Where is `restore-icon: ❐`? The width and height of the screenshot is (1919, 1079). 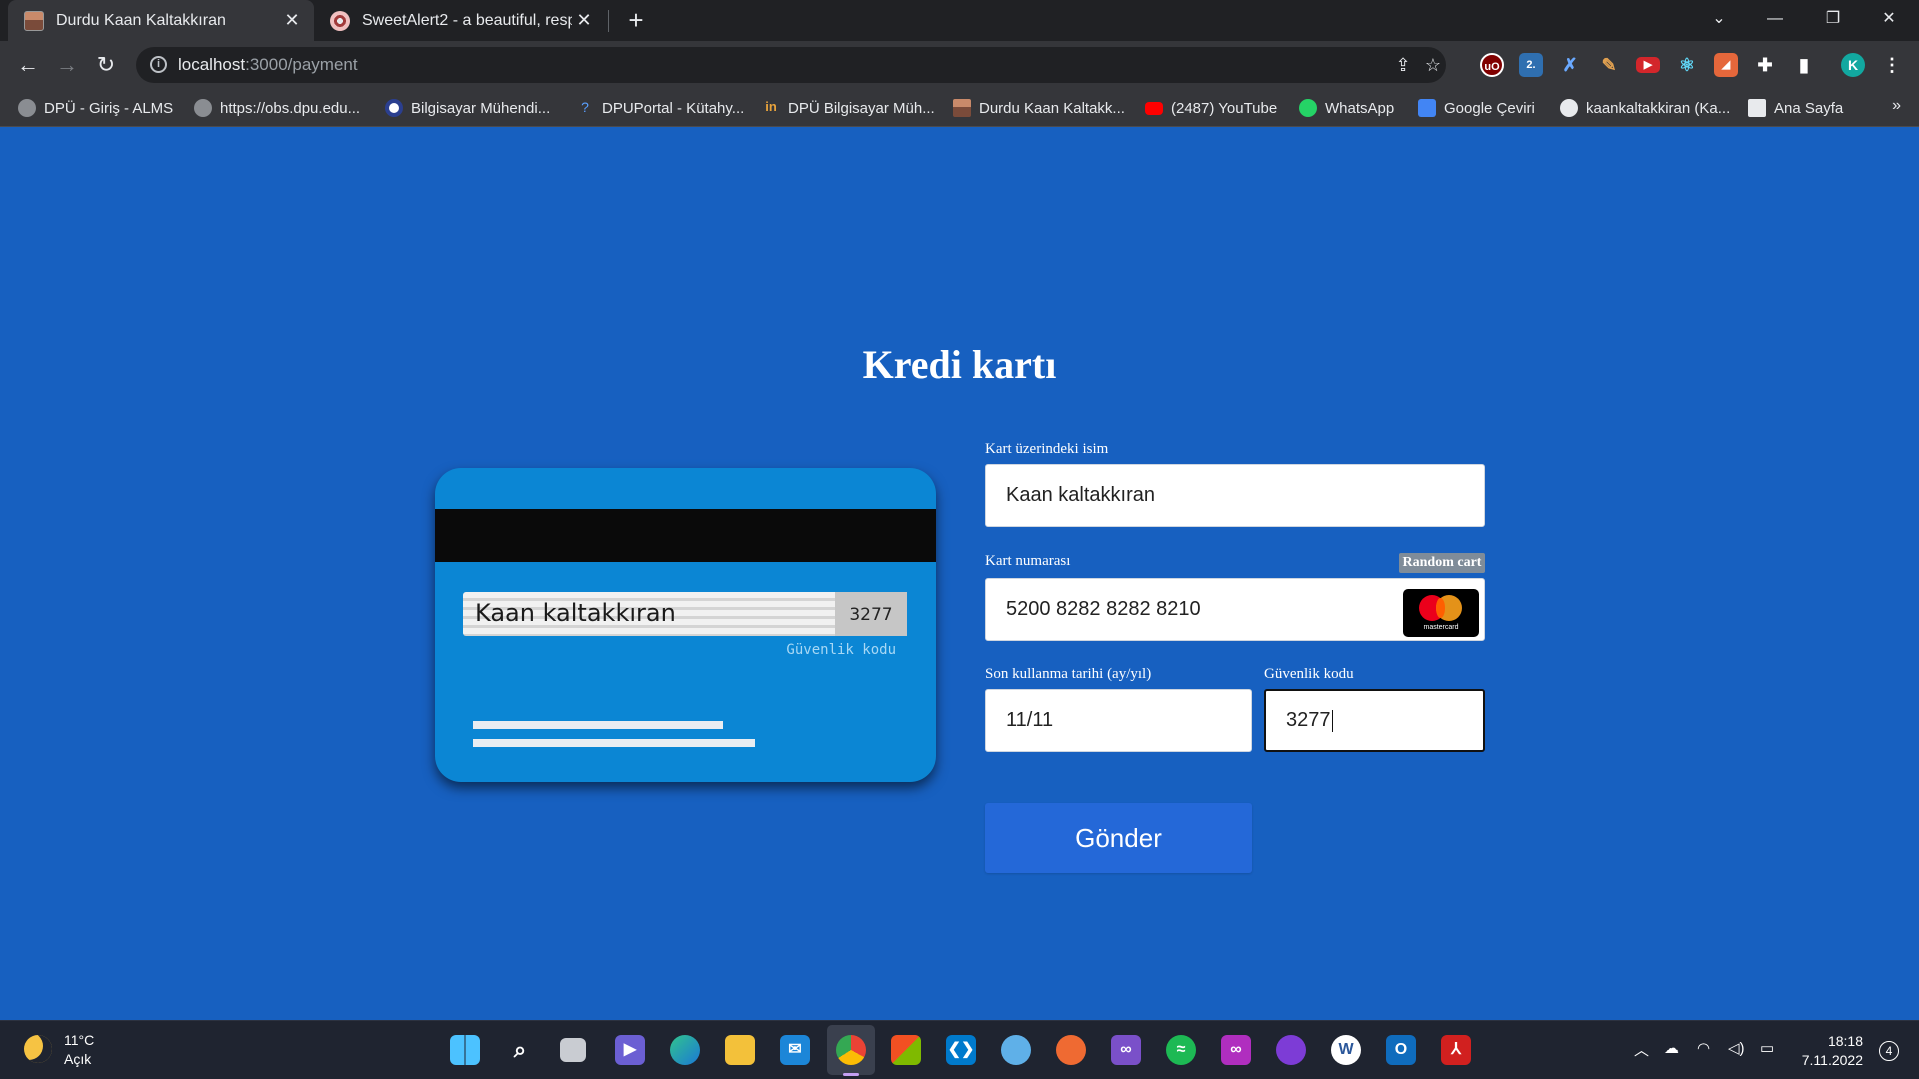 restore-icon: ❐ is located at coordinates (1833, 20).